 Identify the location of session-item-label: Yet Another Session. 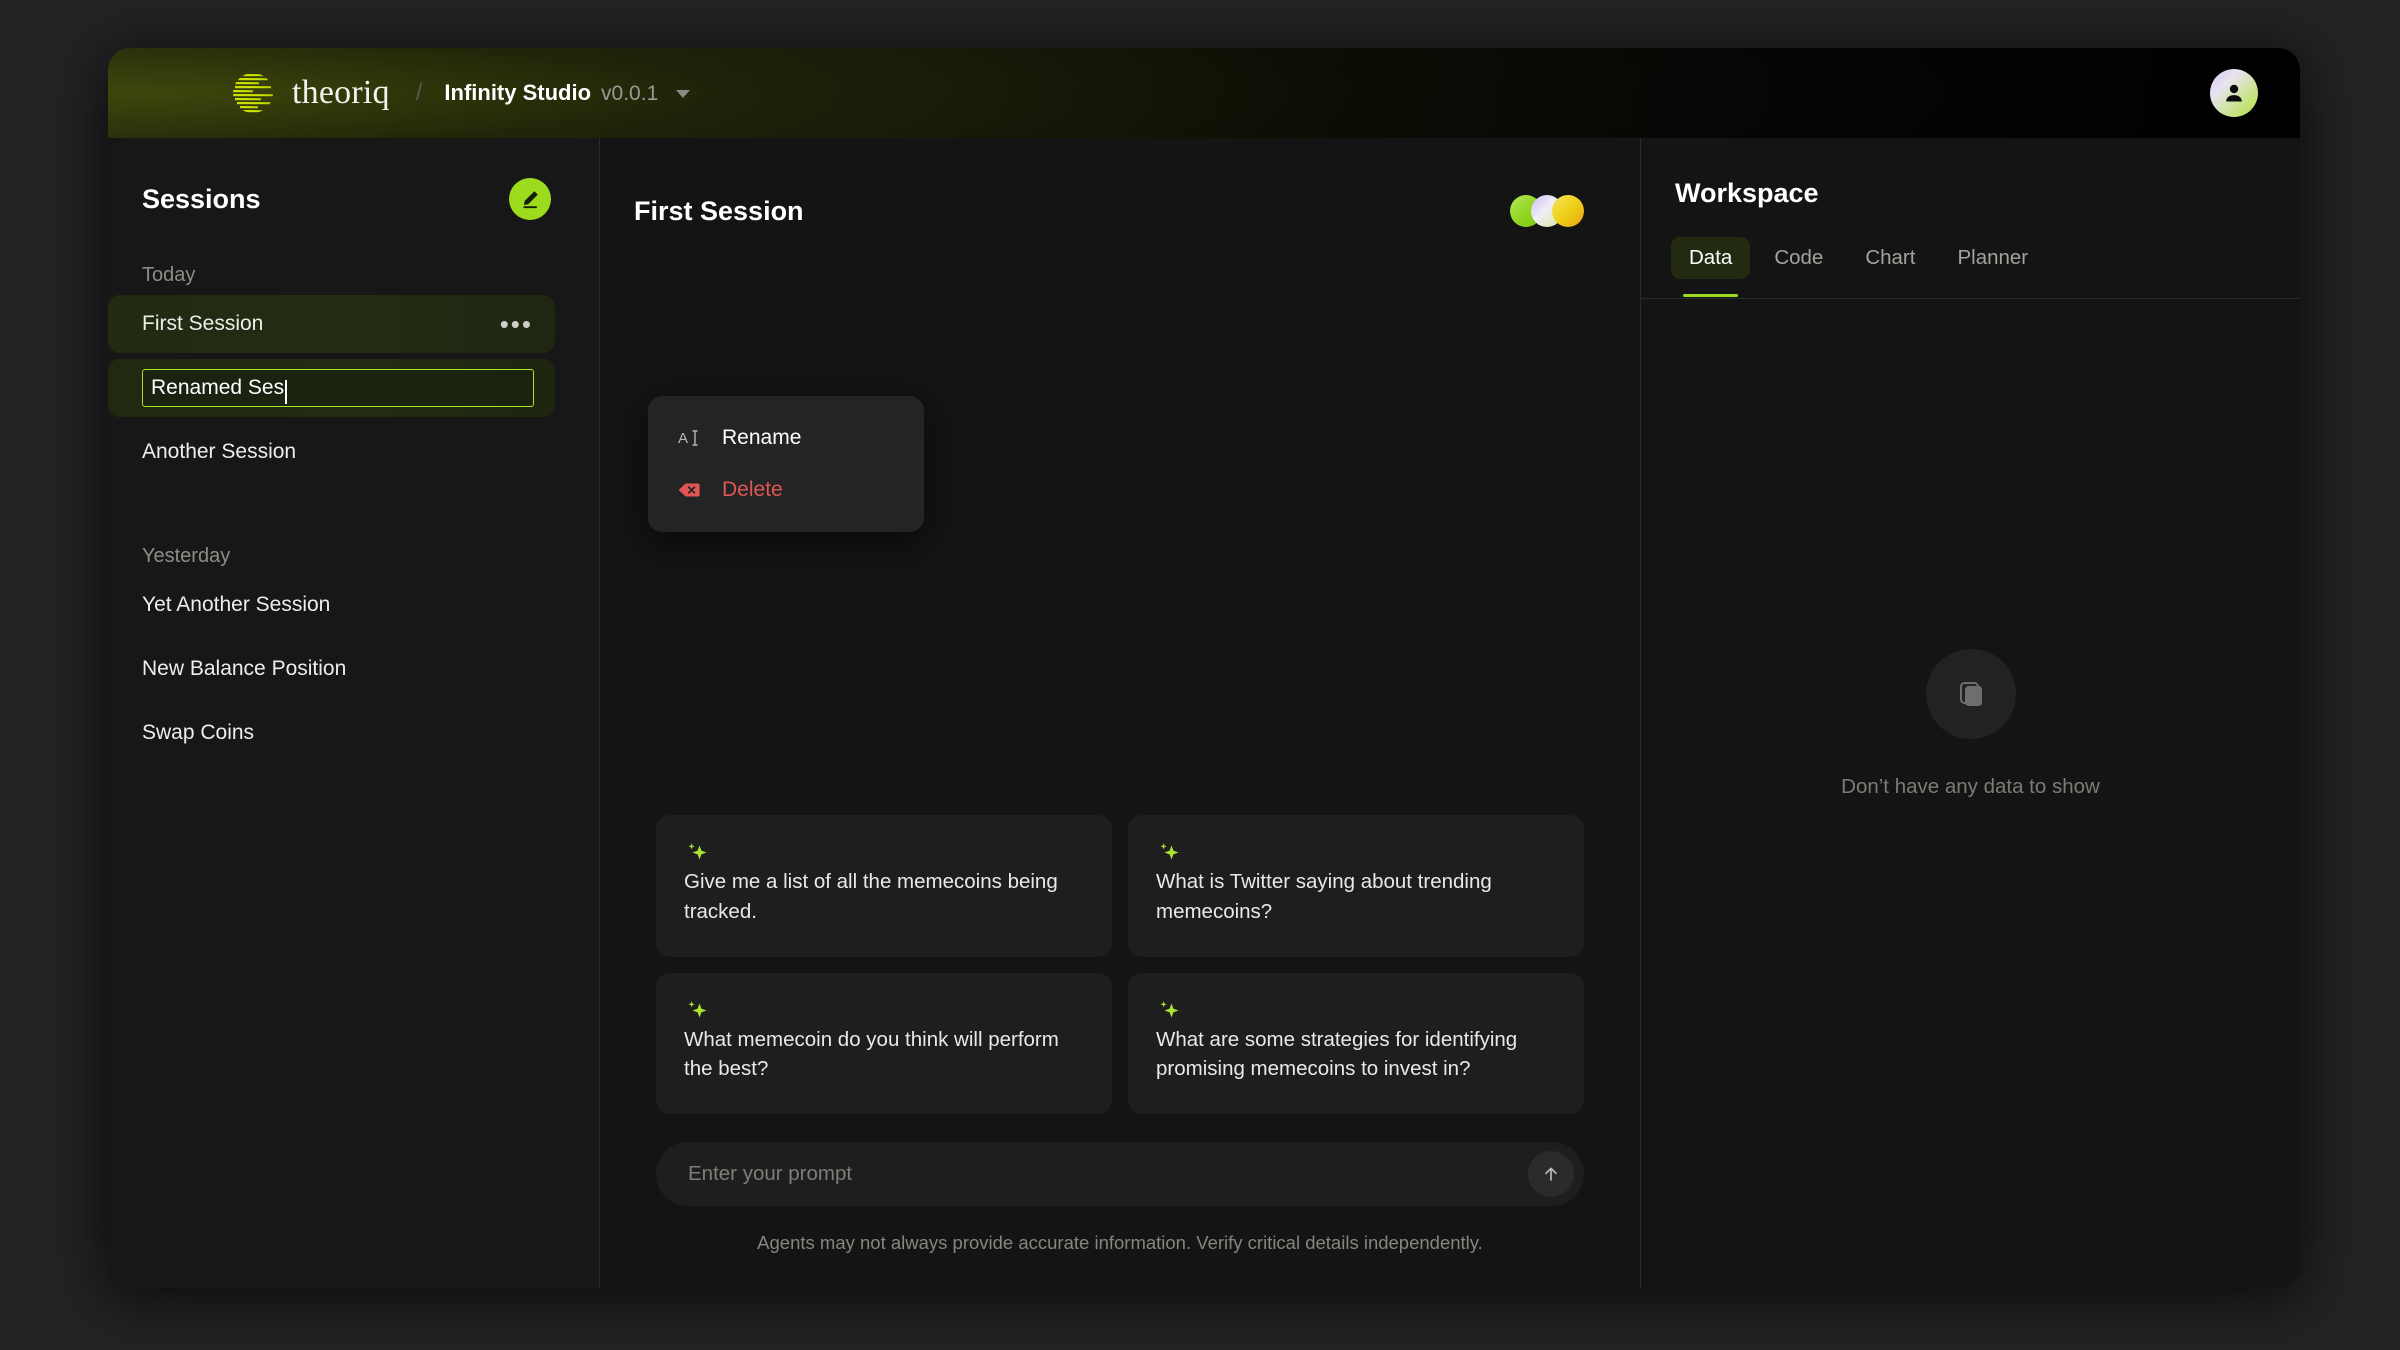
(236, 604).